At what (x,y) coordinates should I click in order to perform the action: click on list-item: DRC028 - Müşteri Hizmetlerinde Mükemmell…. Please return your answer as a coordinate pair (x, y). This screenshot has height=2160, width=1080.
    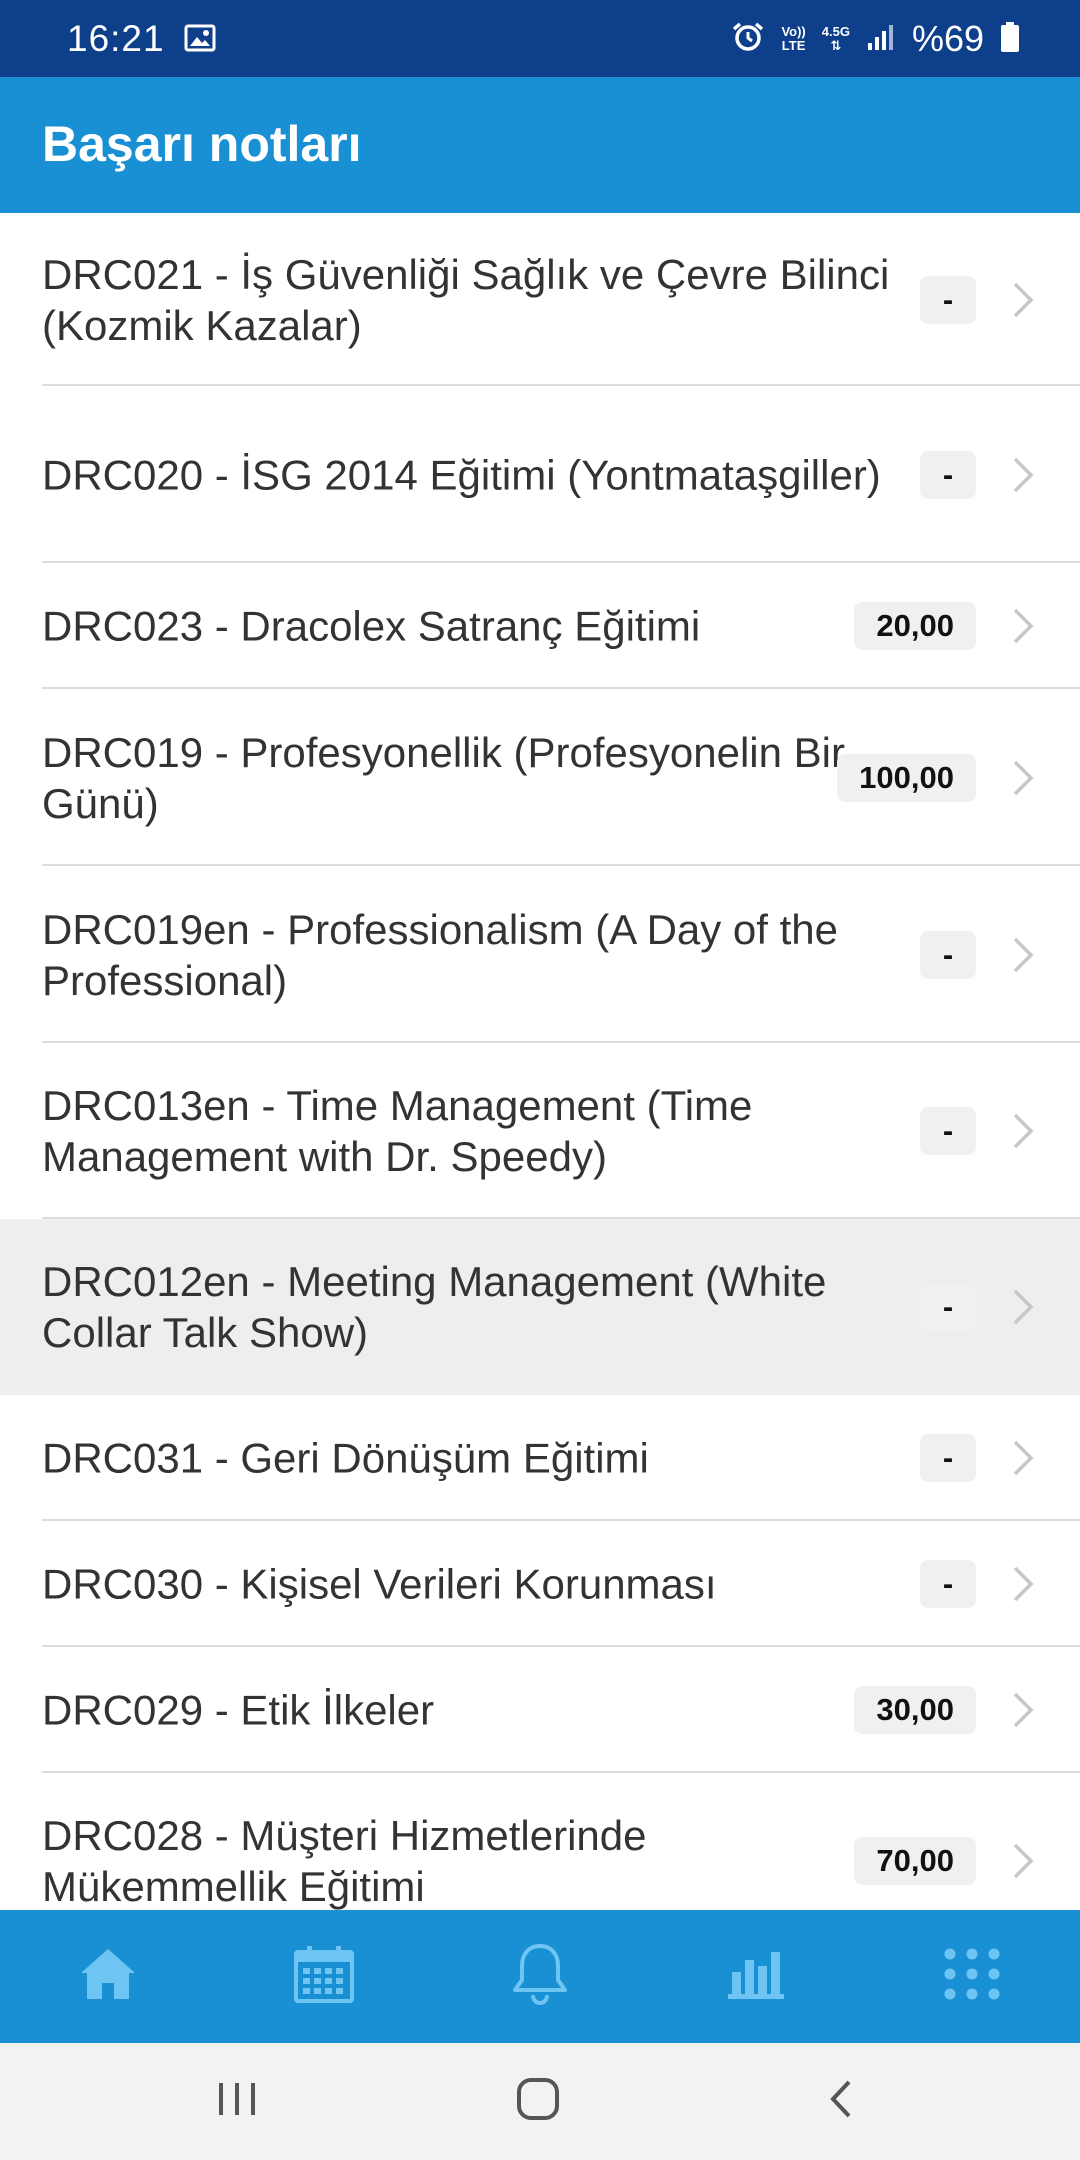
    Looking at the image, I should click on (540, 1841).